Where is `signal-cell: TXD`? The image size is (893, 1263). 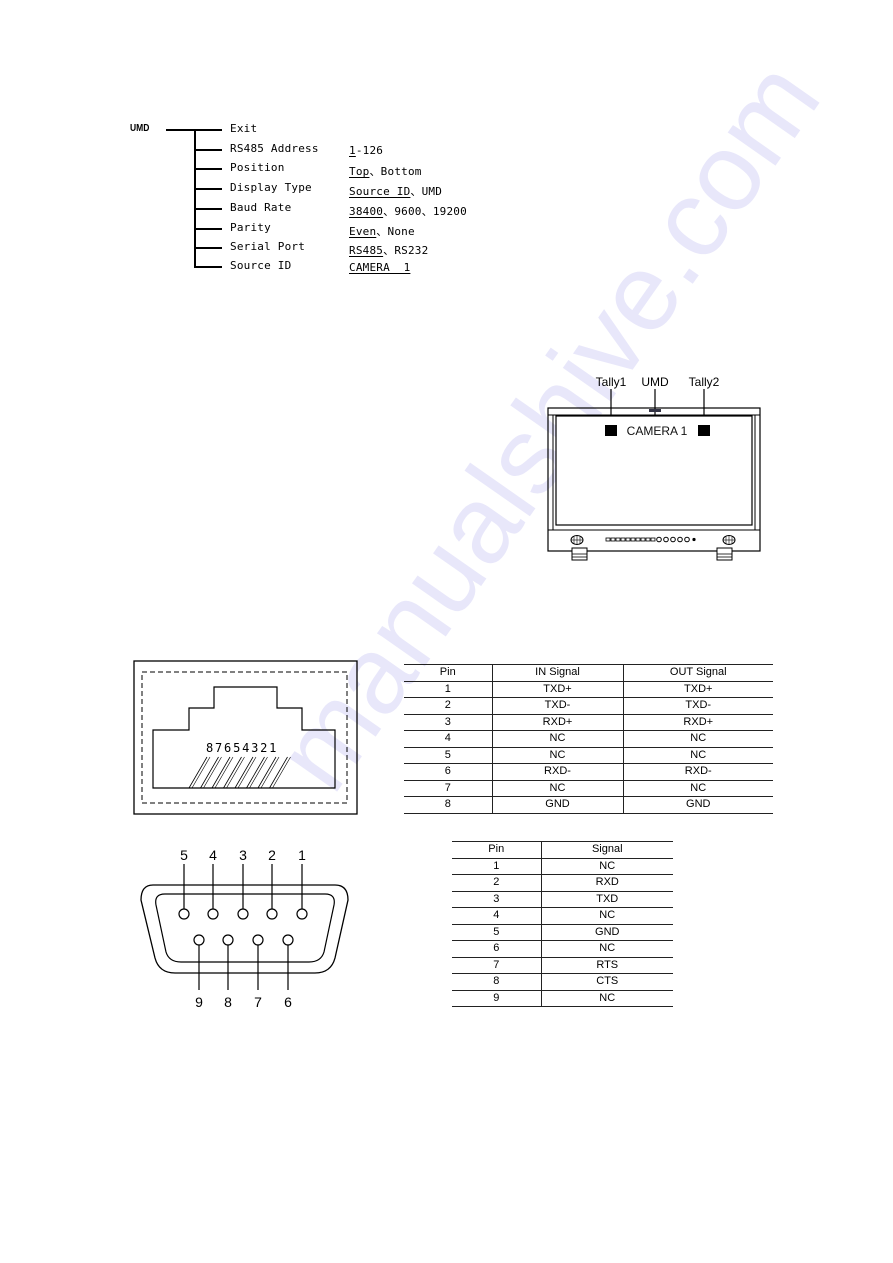 signal-cell: TXD is located at coordinates (606, 899).